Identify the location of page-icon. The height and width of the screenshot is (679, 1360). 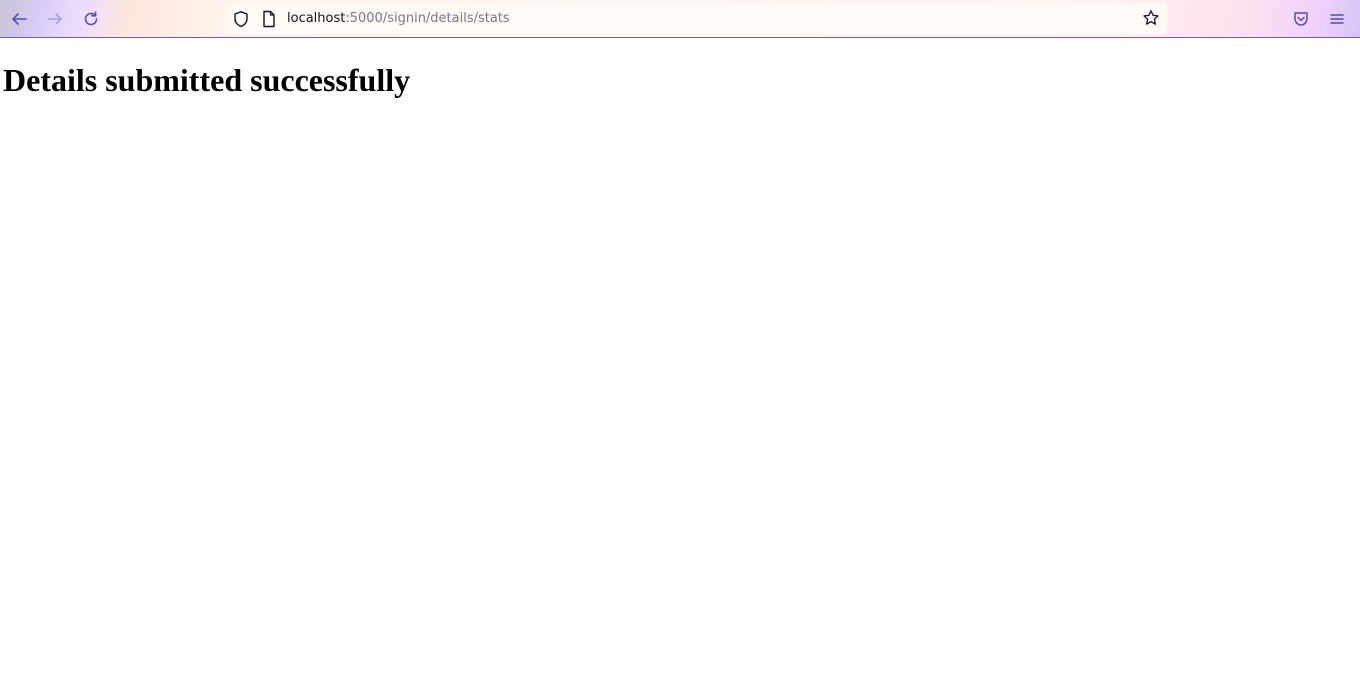
(269, 19).